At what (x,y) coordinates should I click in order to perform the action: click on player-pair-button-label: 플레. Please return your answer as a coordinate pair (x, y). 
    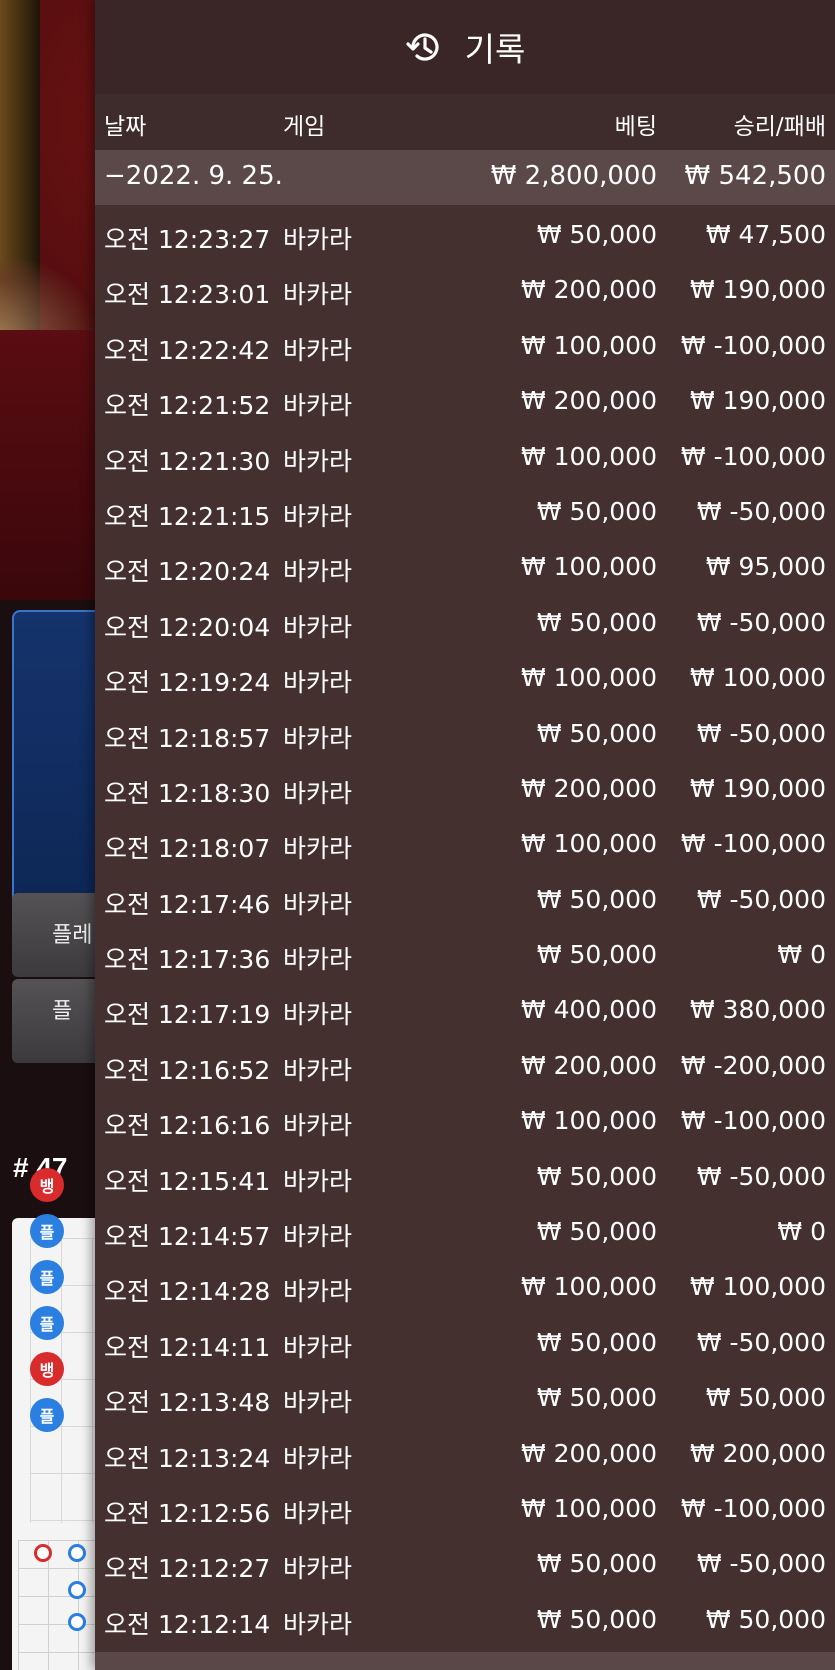
    Looking at the image, I should click on (72, 935).